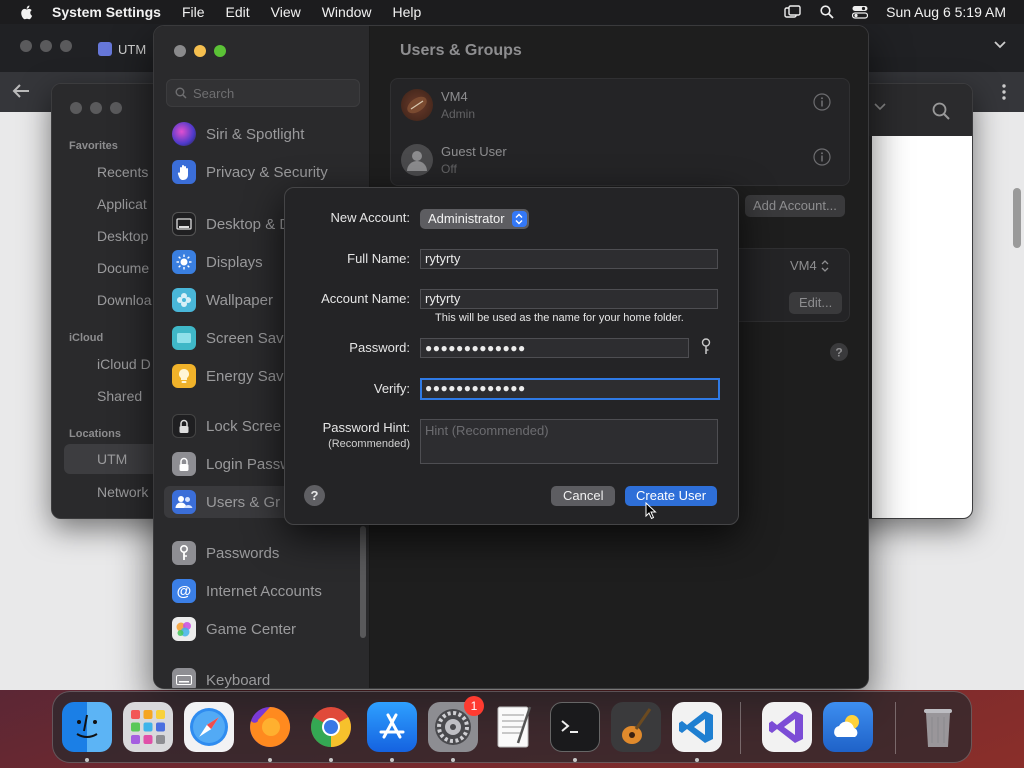 The width and height of the screenshot is (1024, 768). What do you see at coordinates (474, 219) in the screenshot?
I see `account-type-select: Administrator` at bounding box center [474, 219].